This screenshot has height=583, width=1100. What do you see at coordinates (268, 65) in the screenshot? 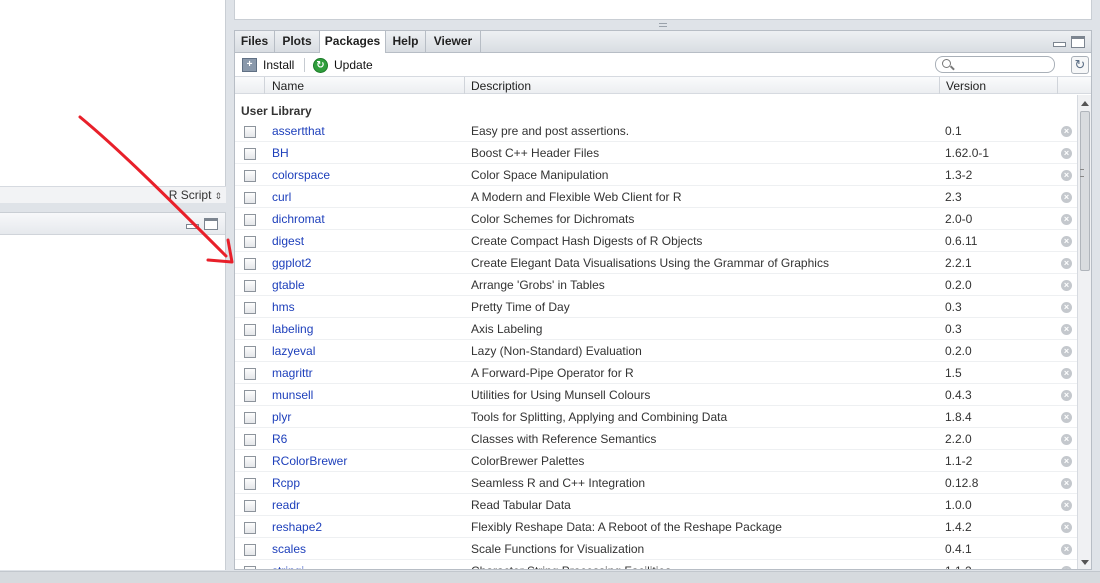
I see `install-button: + Install` at bounding box center [268, 65].